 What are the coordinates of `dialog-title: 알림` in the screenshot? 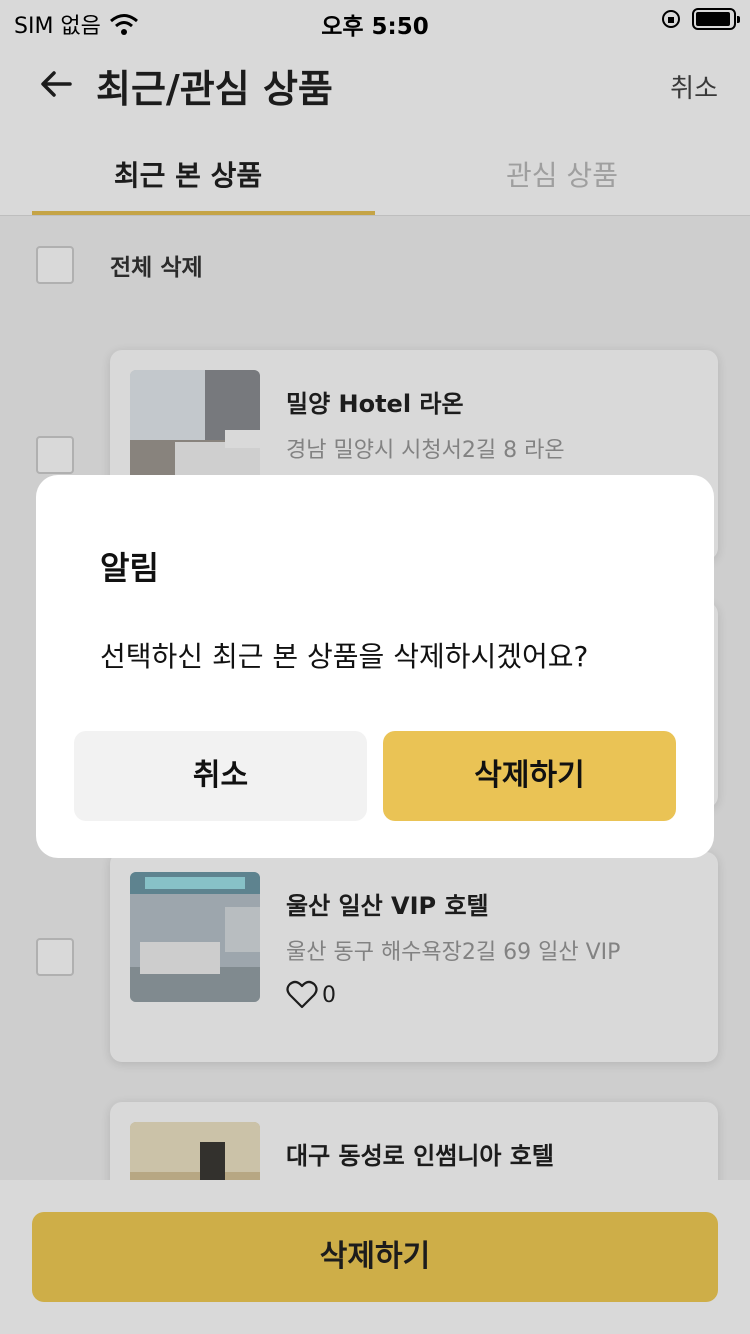 It's located at (129, 568).